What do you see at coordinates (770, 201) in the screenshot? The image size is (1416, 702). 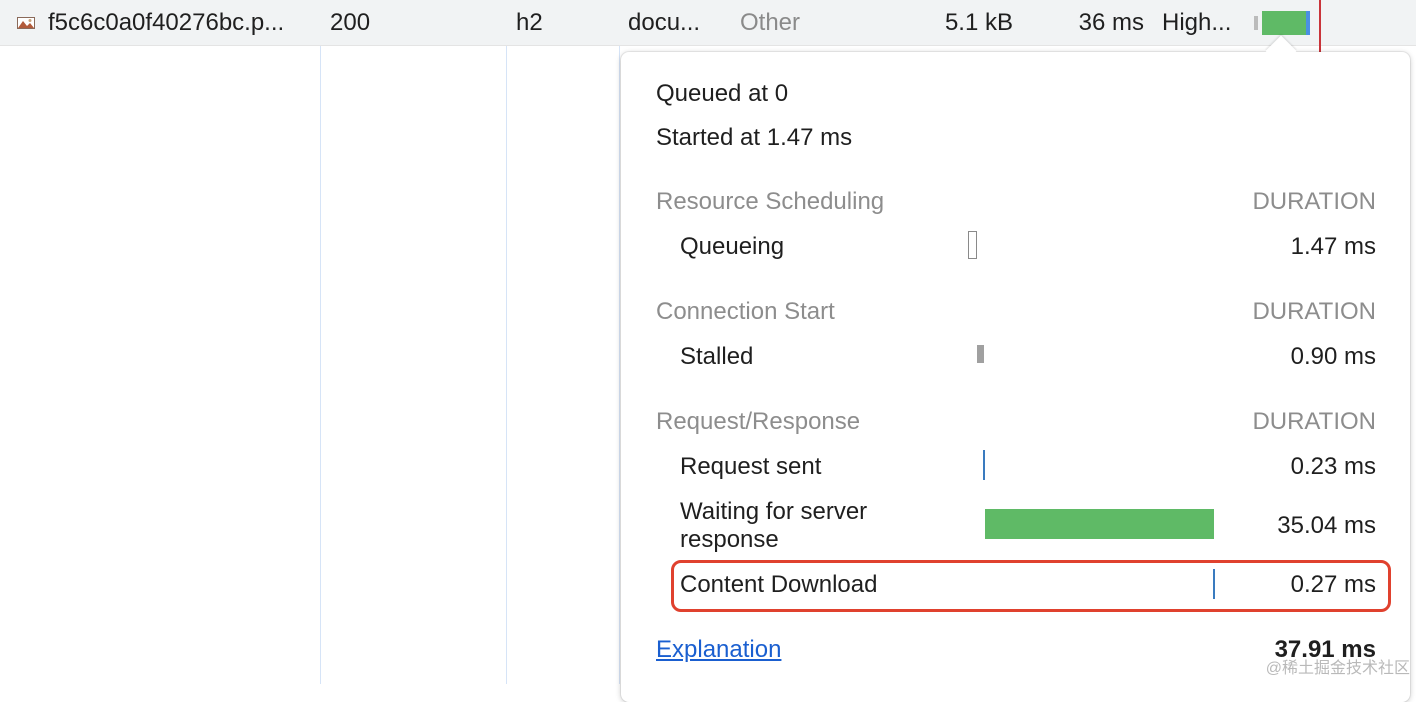 I see `section-title-scheduling: Resource Scheduling` at bounding box center [770, 201].